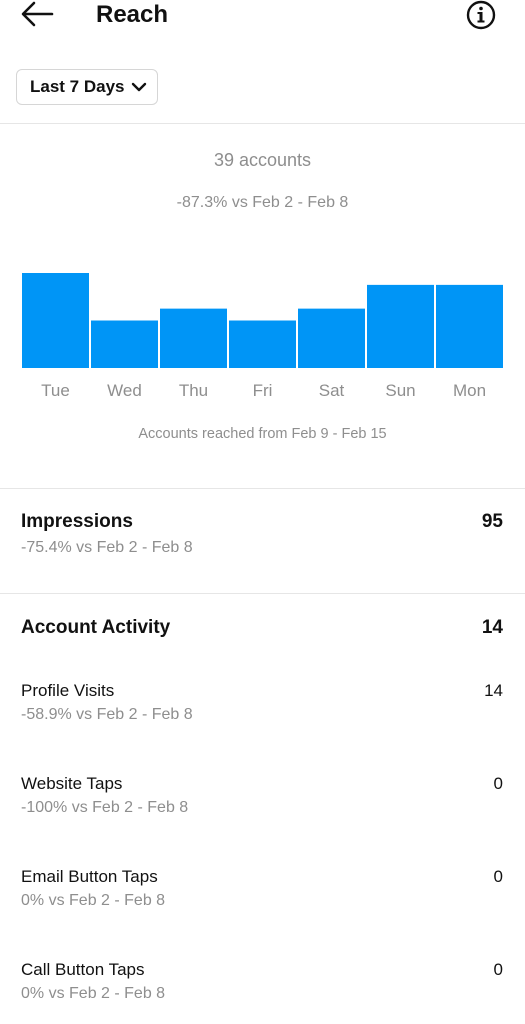  What do you see at coordinates (89, 876) in the screenshot?
I see `metric-label: Email Button Taps` at bounding box center [89, 876].